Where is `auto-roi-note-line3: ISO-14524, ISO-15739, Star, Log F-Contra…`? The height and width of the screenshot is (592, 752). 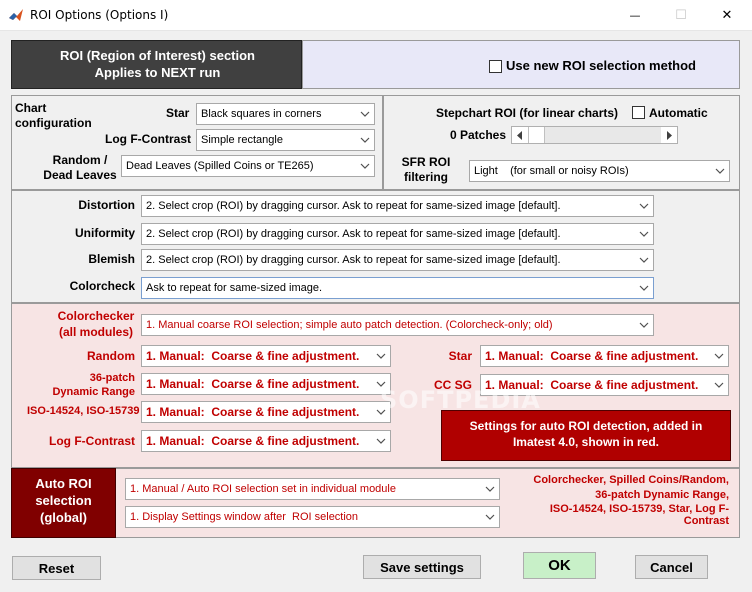
auto-roi-note-line3: ISO-14524, ISO-15739, Star, Log F-Contra… is located at coordinates (639, 515).